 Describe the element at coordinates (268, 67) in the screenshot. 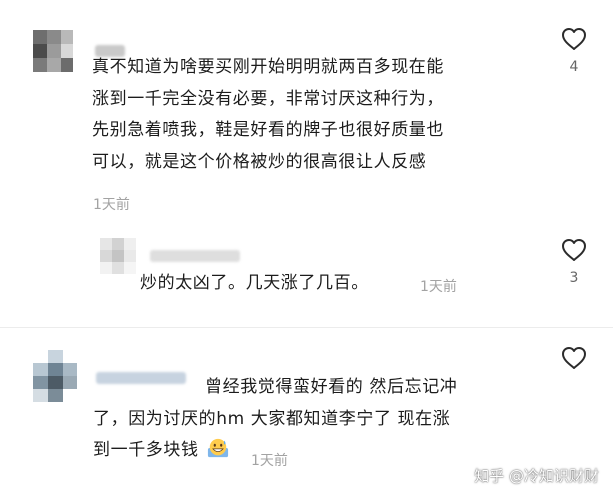

I see `comment-text-line: 真不知道为啥要买刚开始明明就两百多现在能` at that location.